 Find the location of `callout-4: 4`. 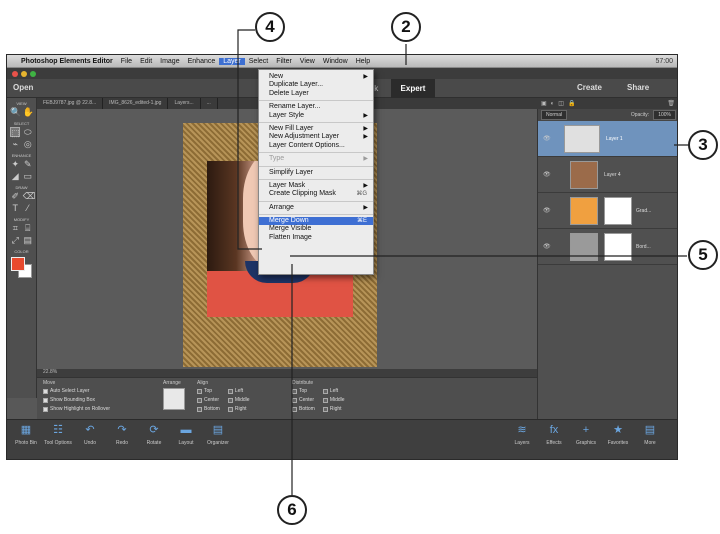

callout-4: 4 is located at coordinates (270, 27).